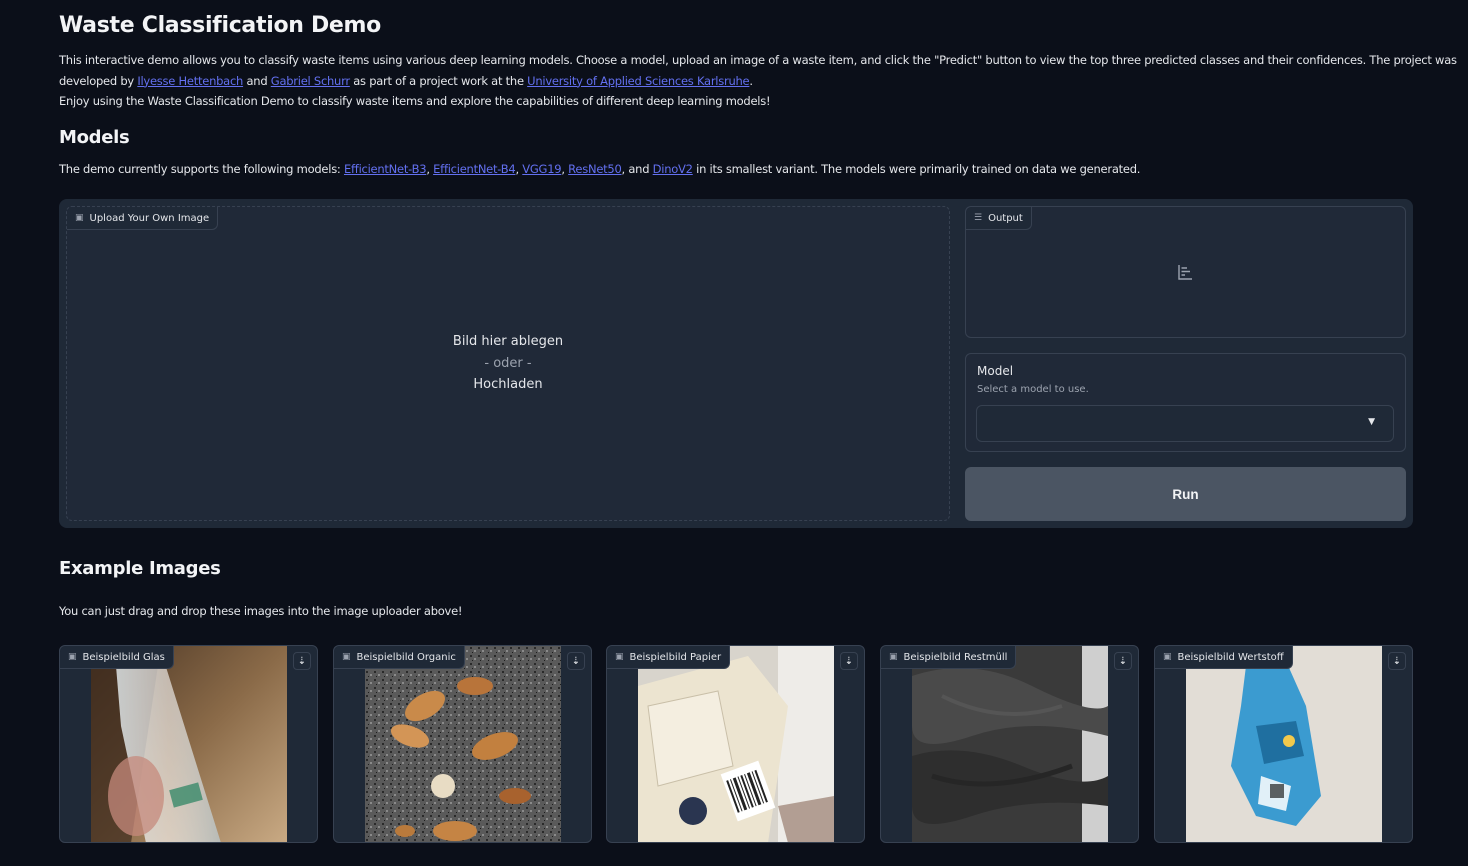 This screenshot has height=866, width=1468. Describe the element at coordinates (978, 218) in the screenshot. I see `label-icon: ☰` at that location.